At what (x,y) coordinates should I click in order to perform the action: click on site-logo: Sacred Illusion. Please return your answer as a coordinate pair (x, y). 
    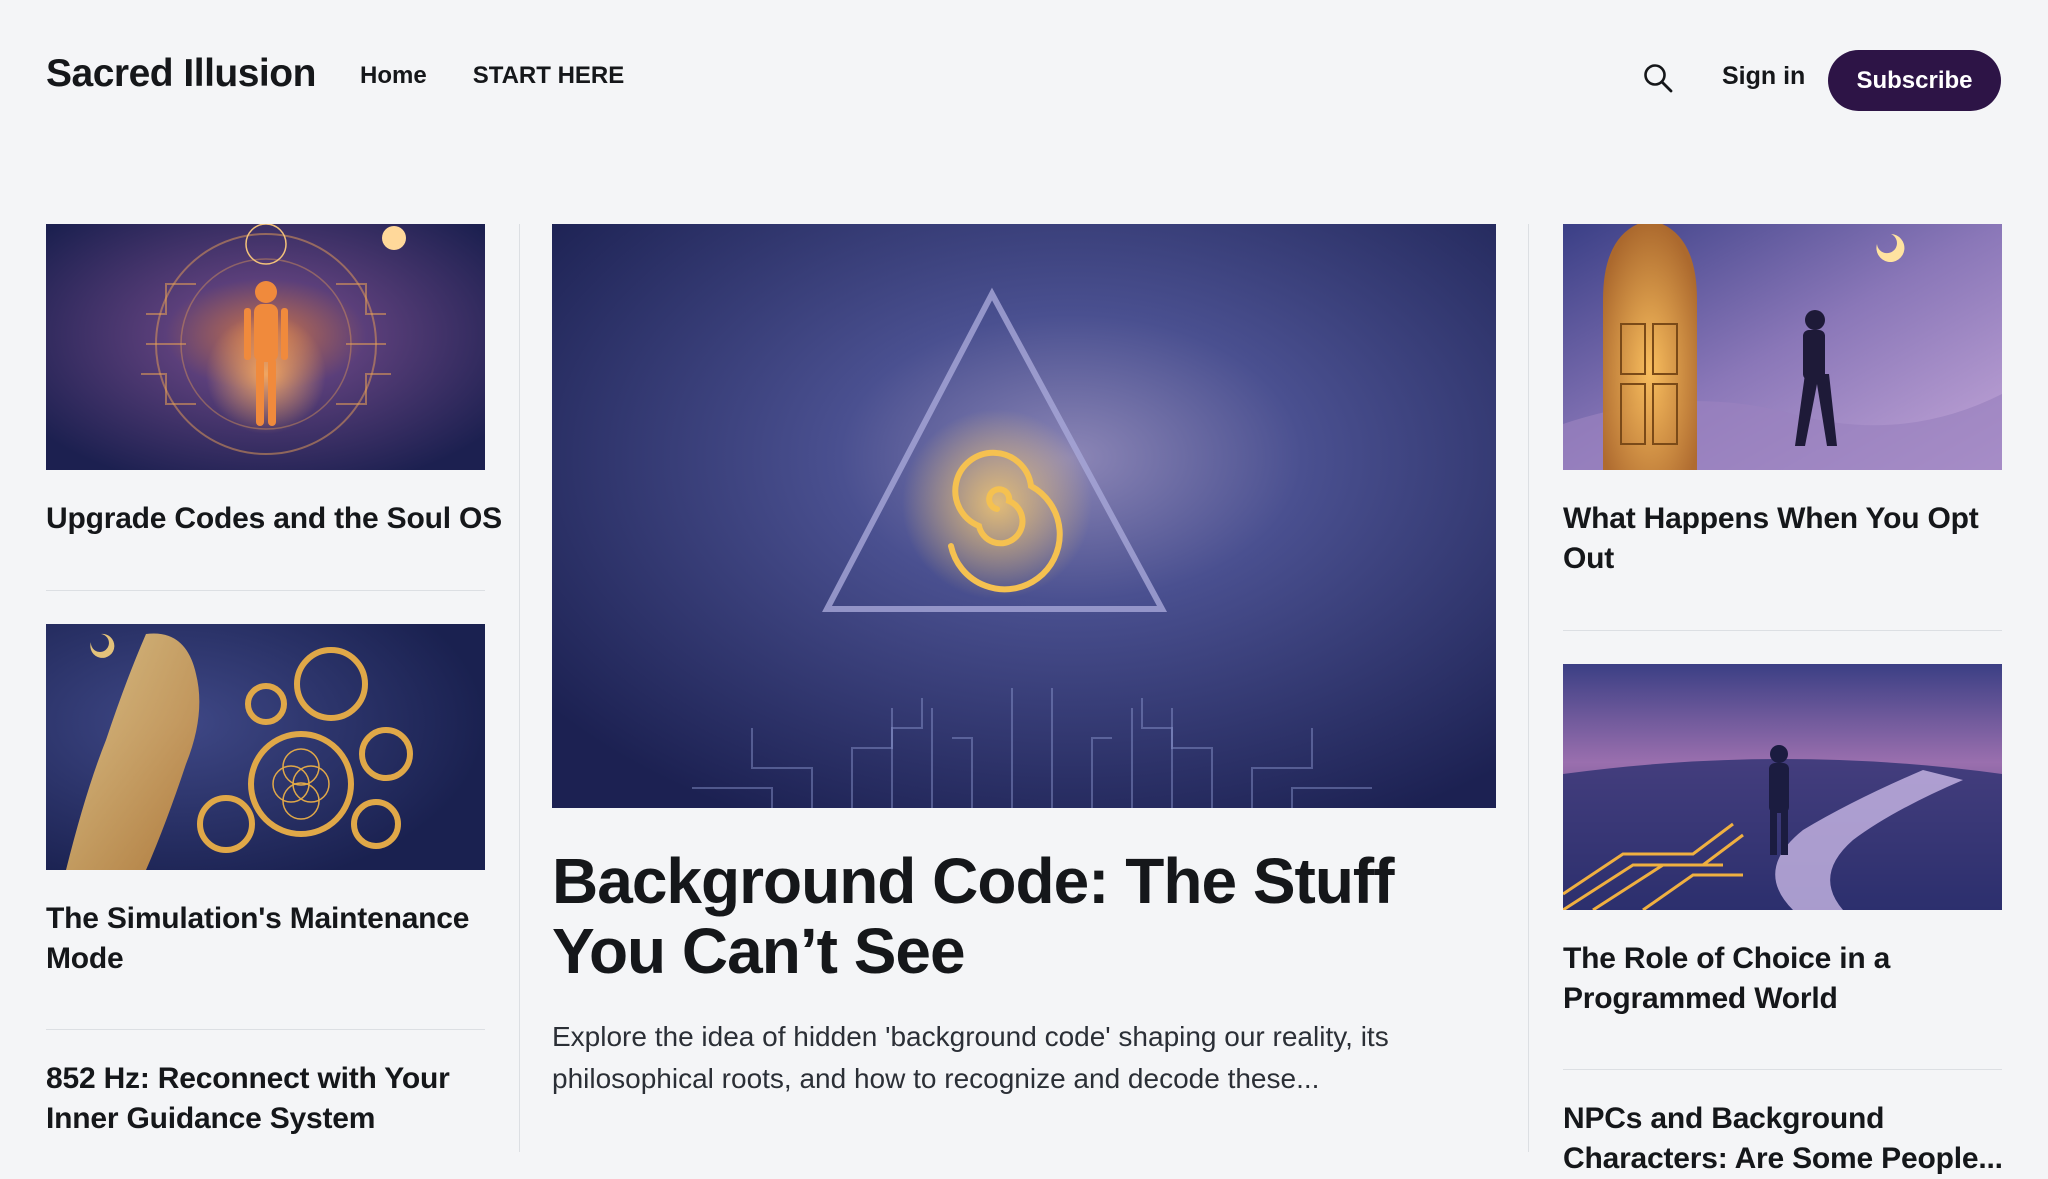
    Looking at the image, I should click on (181, 74).